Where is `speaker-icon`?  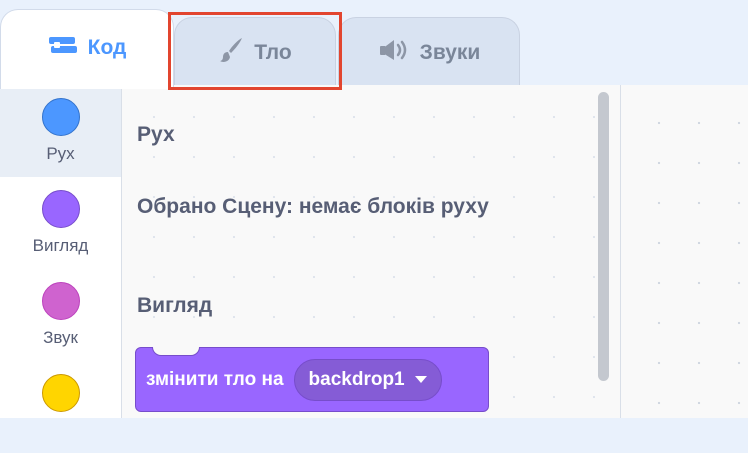
speaker-icon is located at coordinates (394, 53).